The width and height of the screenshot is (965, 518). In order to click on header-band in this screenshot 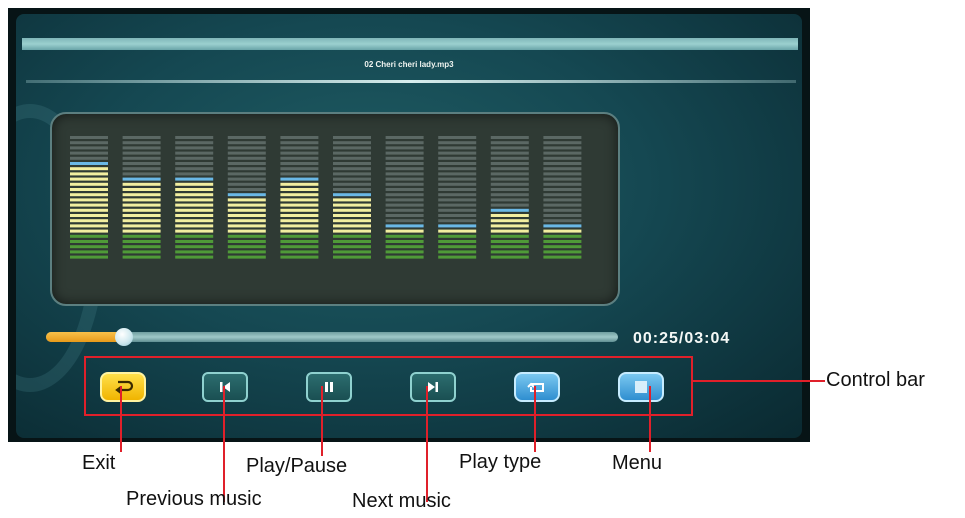, I will do `click(410, 44)`.